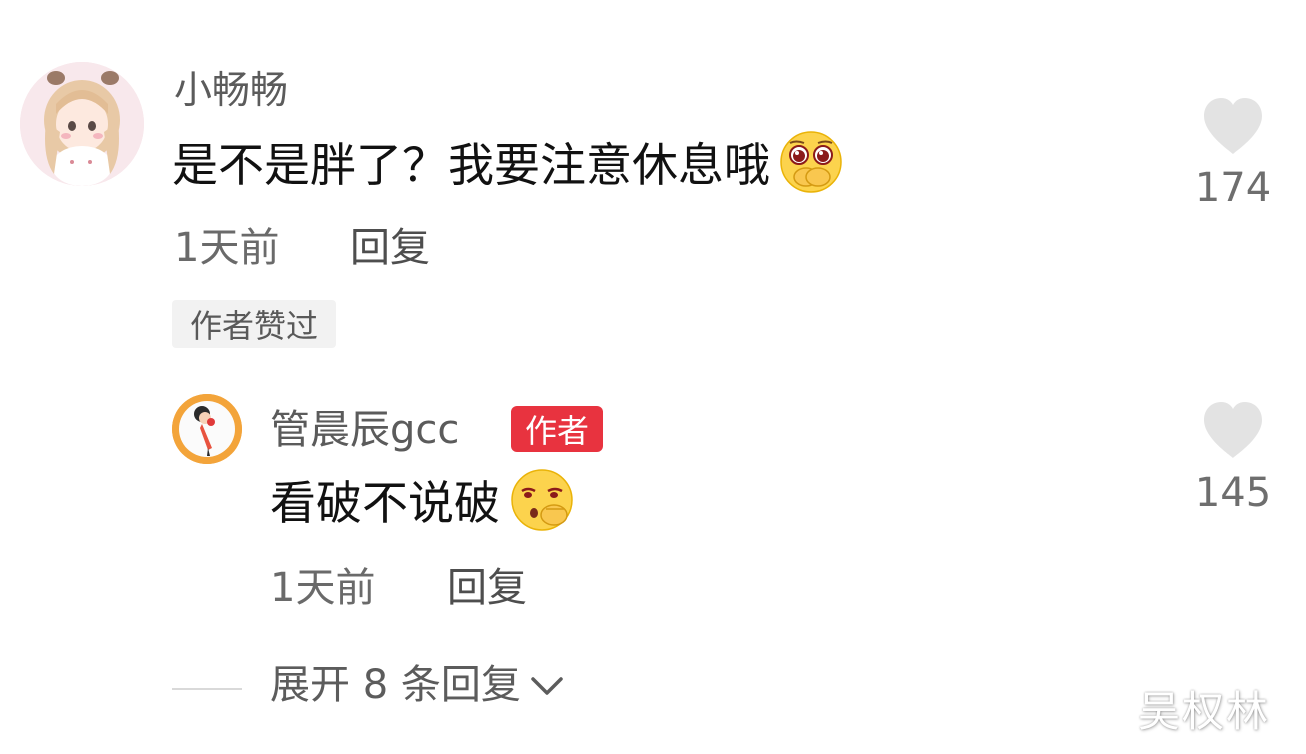  What do you see at coordinates (227, 248) in the screenshot?
I see `comment-timestamp: 1天前` at bounding box center [227, 248].